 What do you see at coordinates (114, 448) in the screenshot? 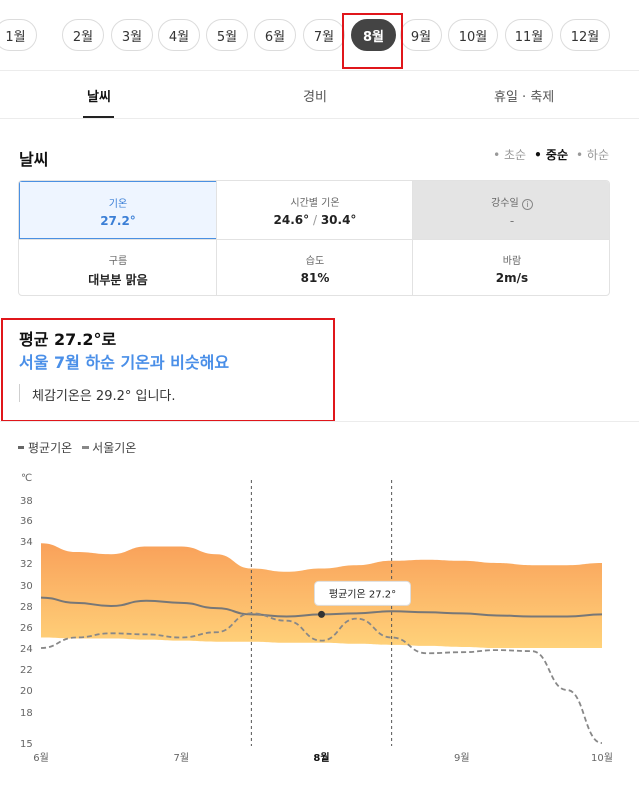
I see `legend-seoul-label: 서울기온` at bounding box center [114, 448].